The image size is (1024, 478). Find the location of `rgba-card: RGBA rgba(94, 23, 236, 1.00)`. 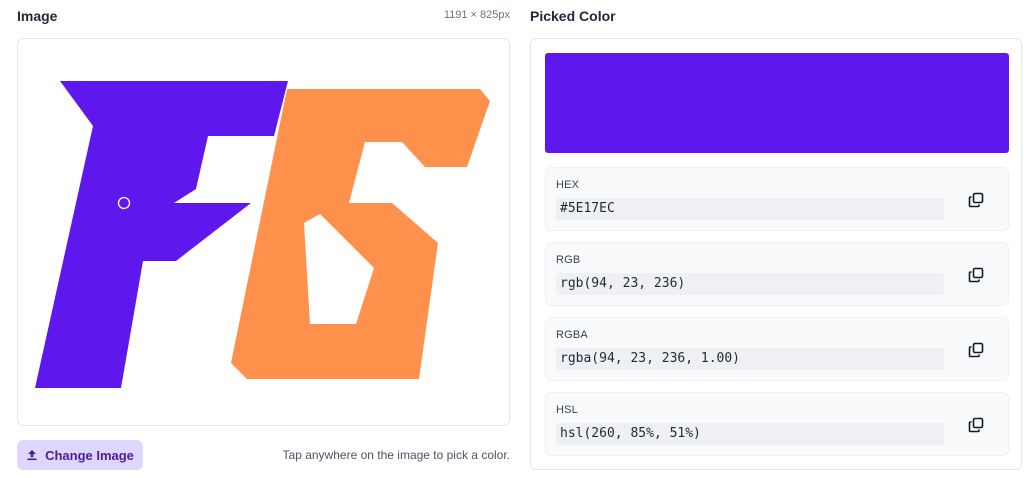

rgba-card: RGBA rgba(94, 23, 236, 1.00) is located at coordinates (777, 349).